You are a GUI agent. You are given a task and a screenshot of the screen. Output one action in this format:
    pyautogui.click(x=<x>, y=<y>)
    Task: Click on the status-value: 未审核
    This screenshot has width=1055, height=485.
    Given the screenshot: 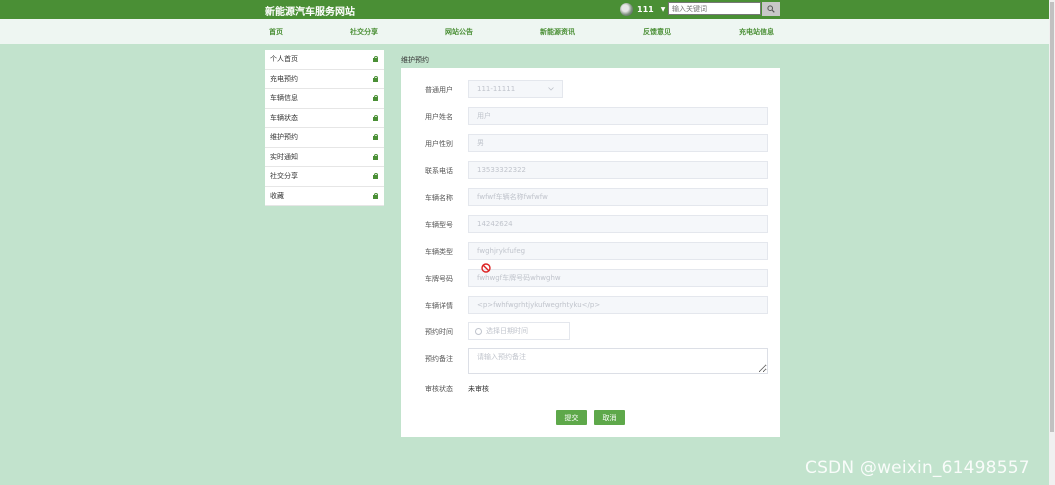 What is the action you would take?
    pyautogui.click(x=478, y=389)
    